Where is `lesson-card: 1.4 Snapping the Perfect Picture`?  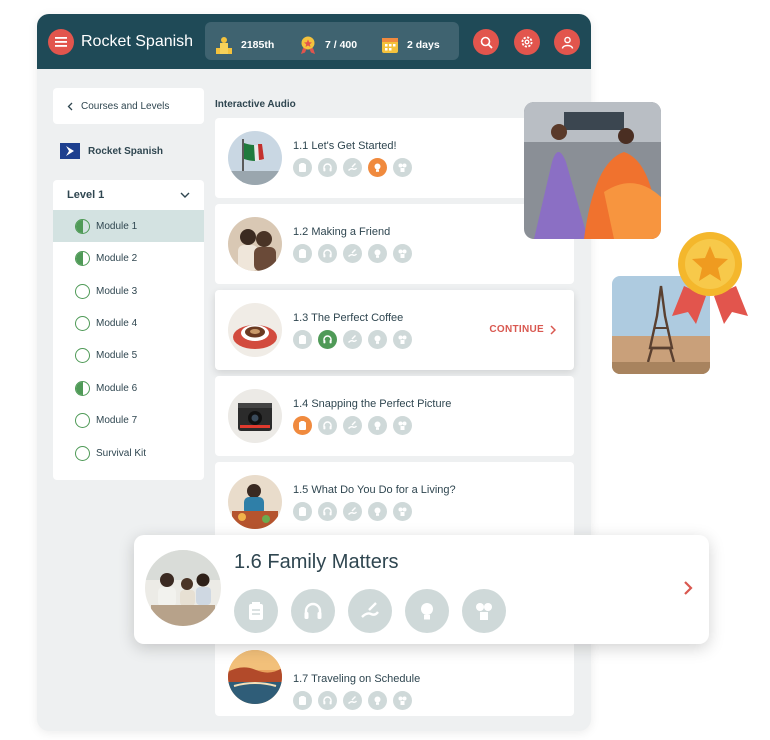
lesson-card: 1.4 Snapping the Perfect Picture is located at coordinates (394, 416).